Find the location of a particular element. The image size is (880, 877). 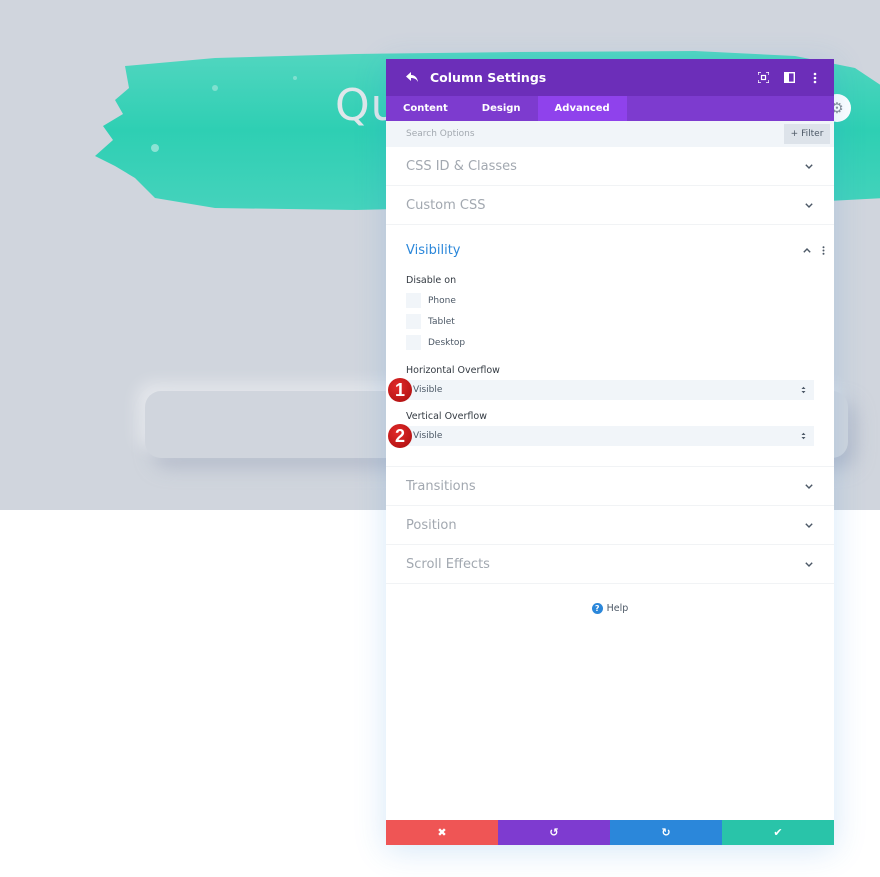

device-phone-row: Phone is located at coordinates (610, 300).